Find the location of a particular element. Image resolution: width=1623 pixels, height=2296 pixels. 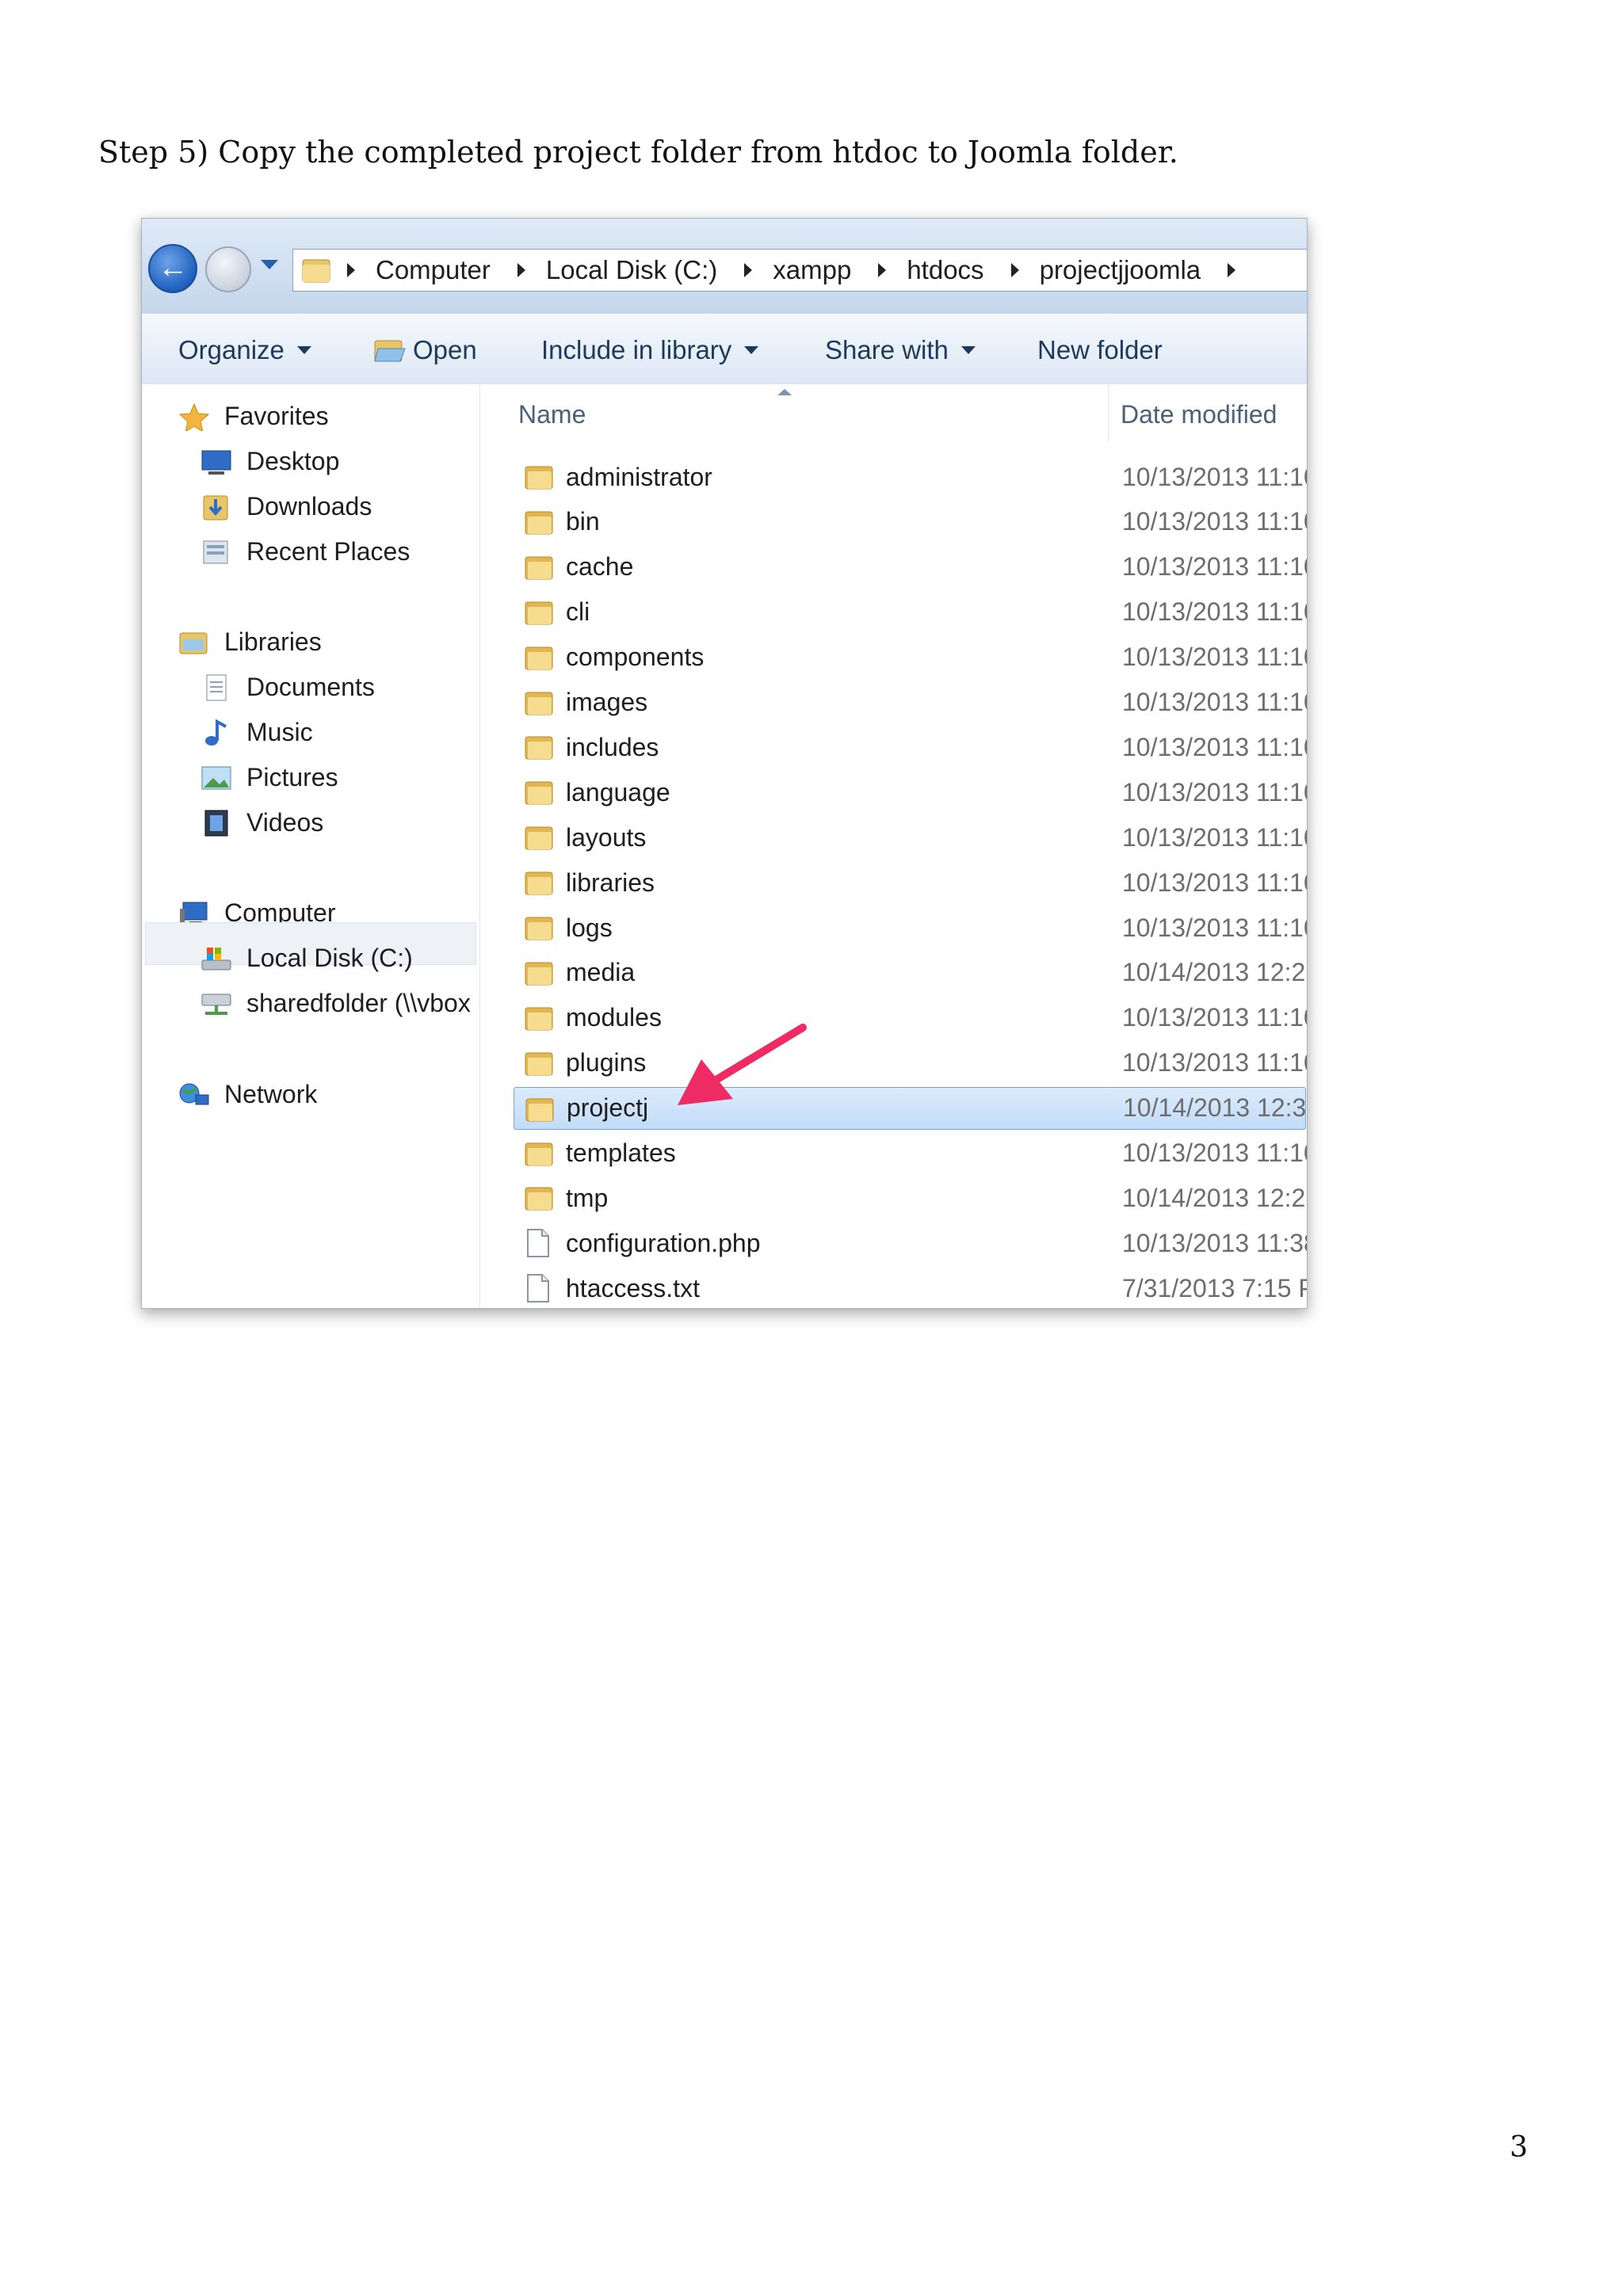

back-arrow-icon: ← is located at coordinates (172, 268).